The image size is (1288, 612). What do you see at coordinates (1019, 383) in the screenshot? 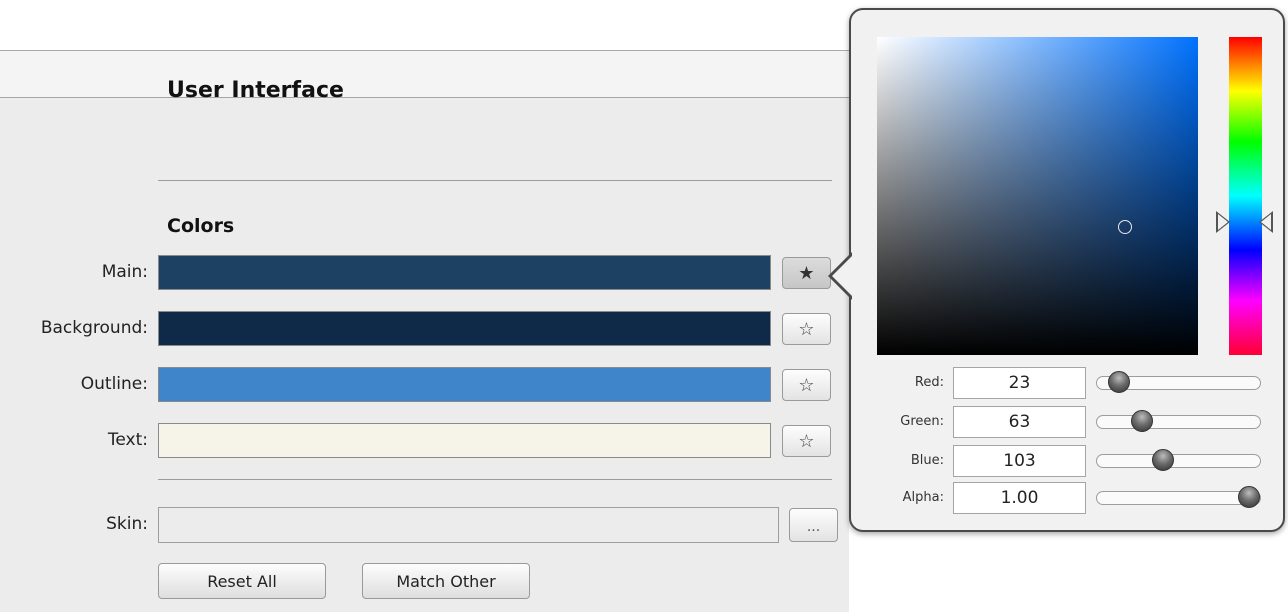
I see `red-input: 23` at bounding box center [1019, 383].